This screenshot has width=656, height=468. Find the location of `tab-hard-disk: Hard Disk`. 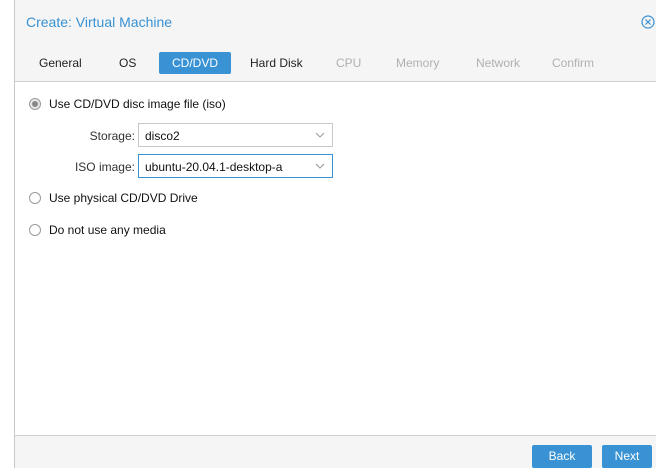

tab-hard-disk: Hard Disk is located at coordinates (276, 63).